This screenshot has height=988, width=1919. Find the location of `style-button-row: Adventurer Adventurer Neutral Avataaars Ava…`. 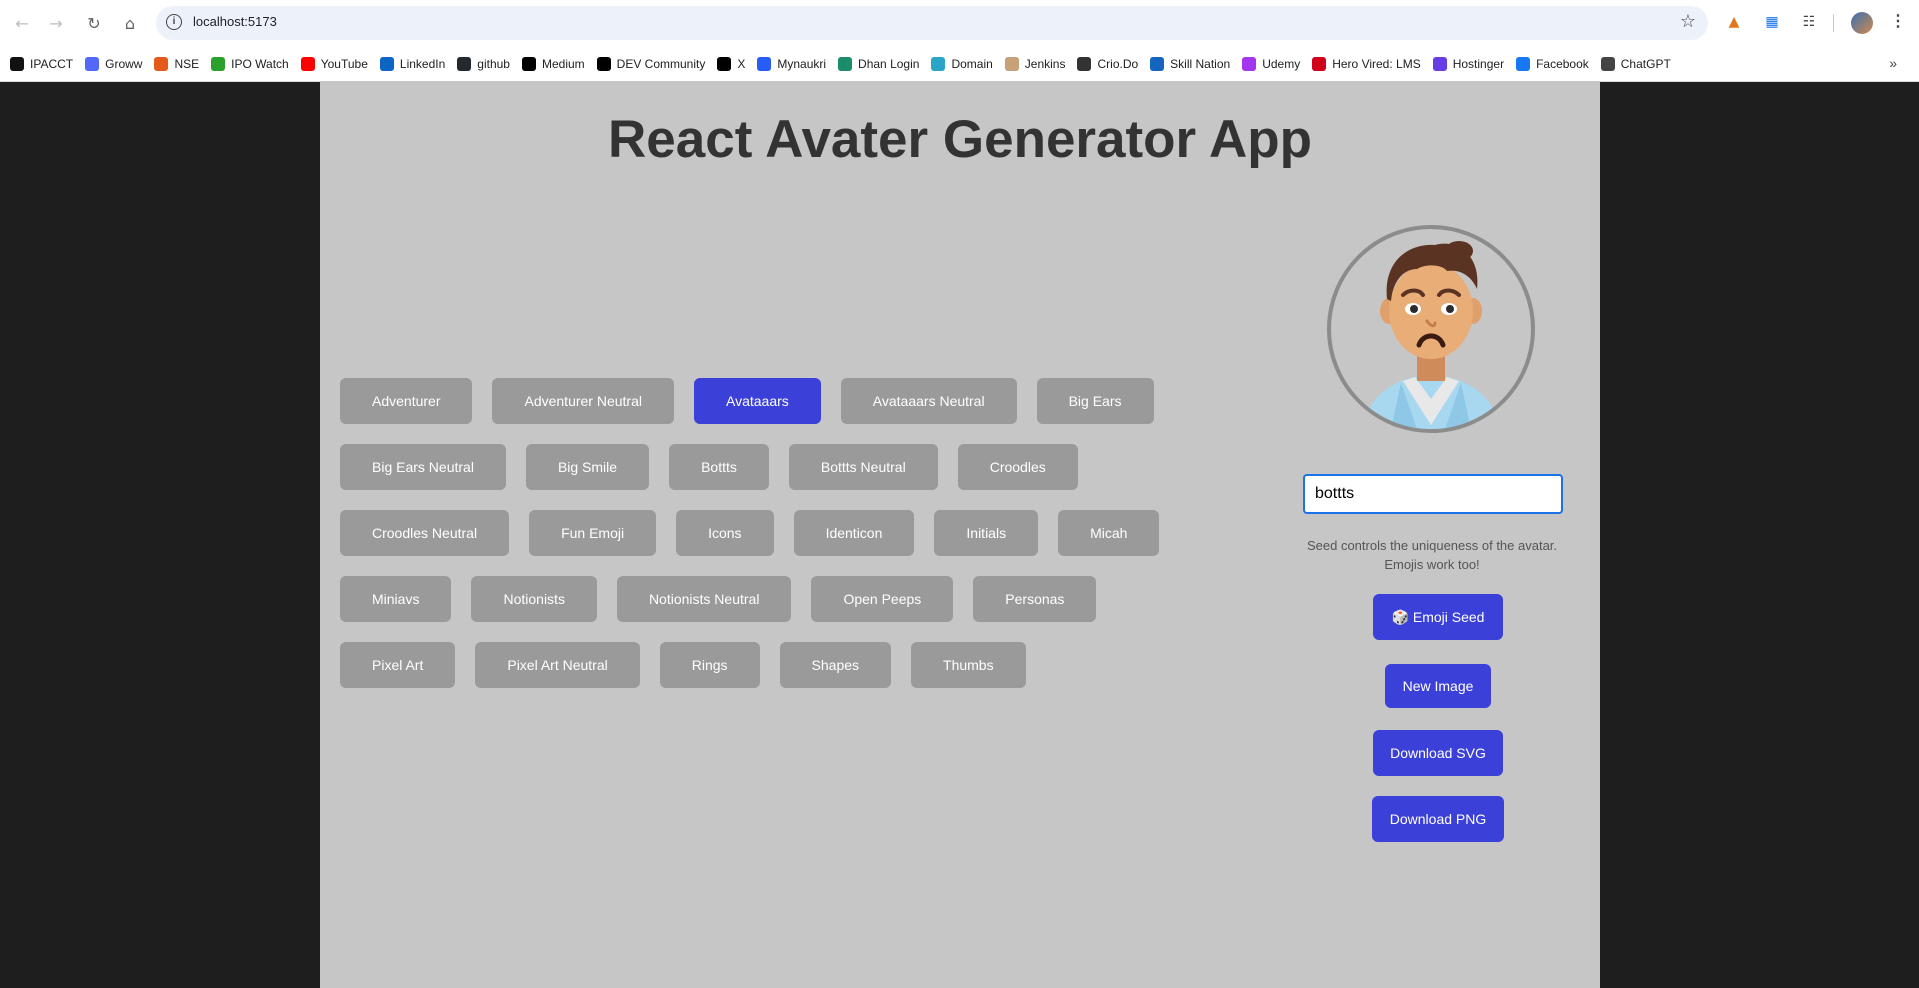

style-button-row: Adventurer Adventurer Neutral Avataaars Ava… is located at coordinates (780, 401).